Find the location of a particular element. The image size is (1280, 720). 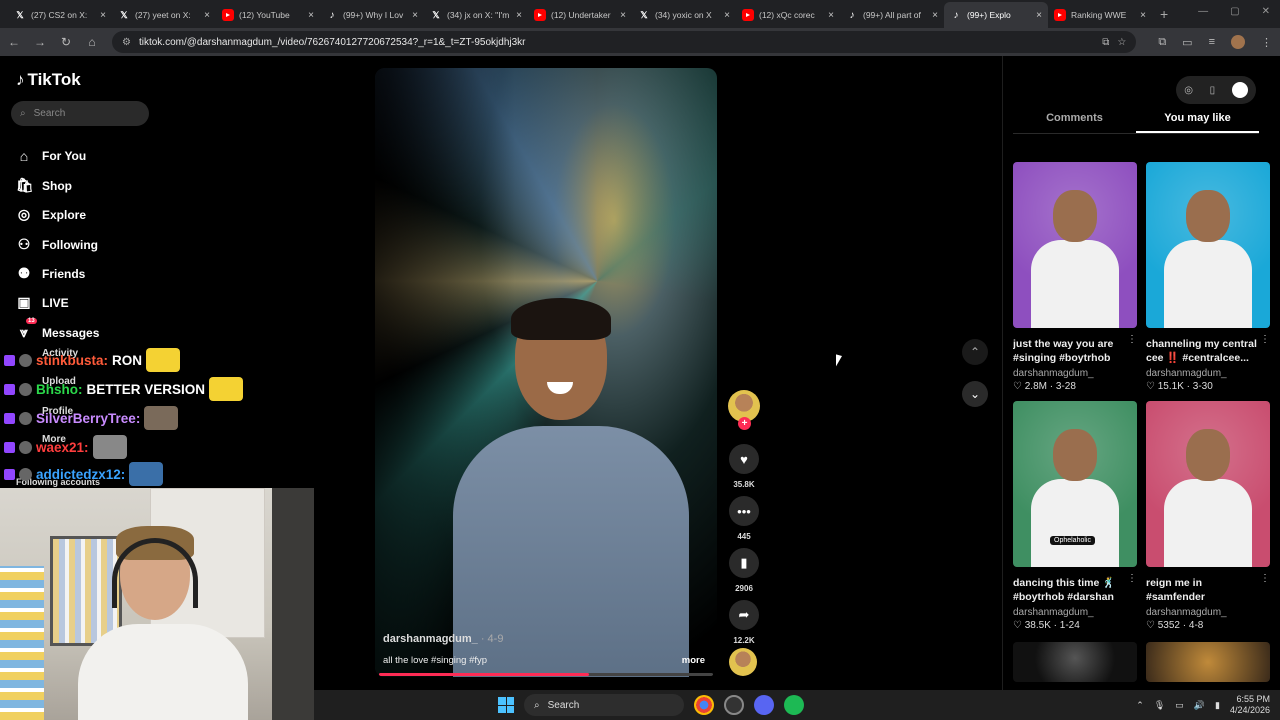

home-browser-icon: ⌂ is located at coordinates (92, 42).